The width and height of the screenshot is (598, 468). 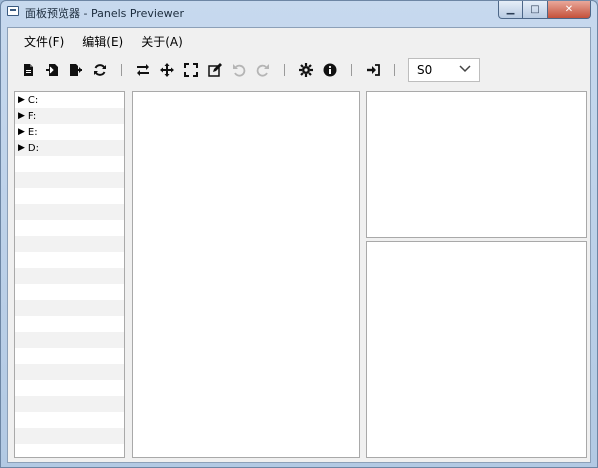 I want to click on scene-select: S0, so click(x=444, y=70).